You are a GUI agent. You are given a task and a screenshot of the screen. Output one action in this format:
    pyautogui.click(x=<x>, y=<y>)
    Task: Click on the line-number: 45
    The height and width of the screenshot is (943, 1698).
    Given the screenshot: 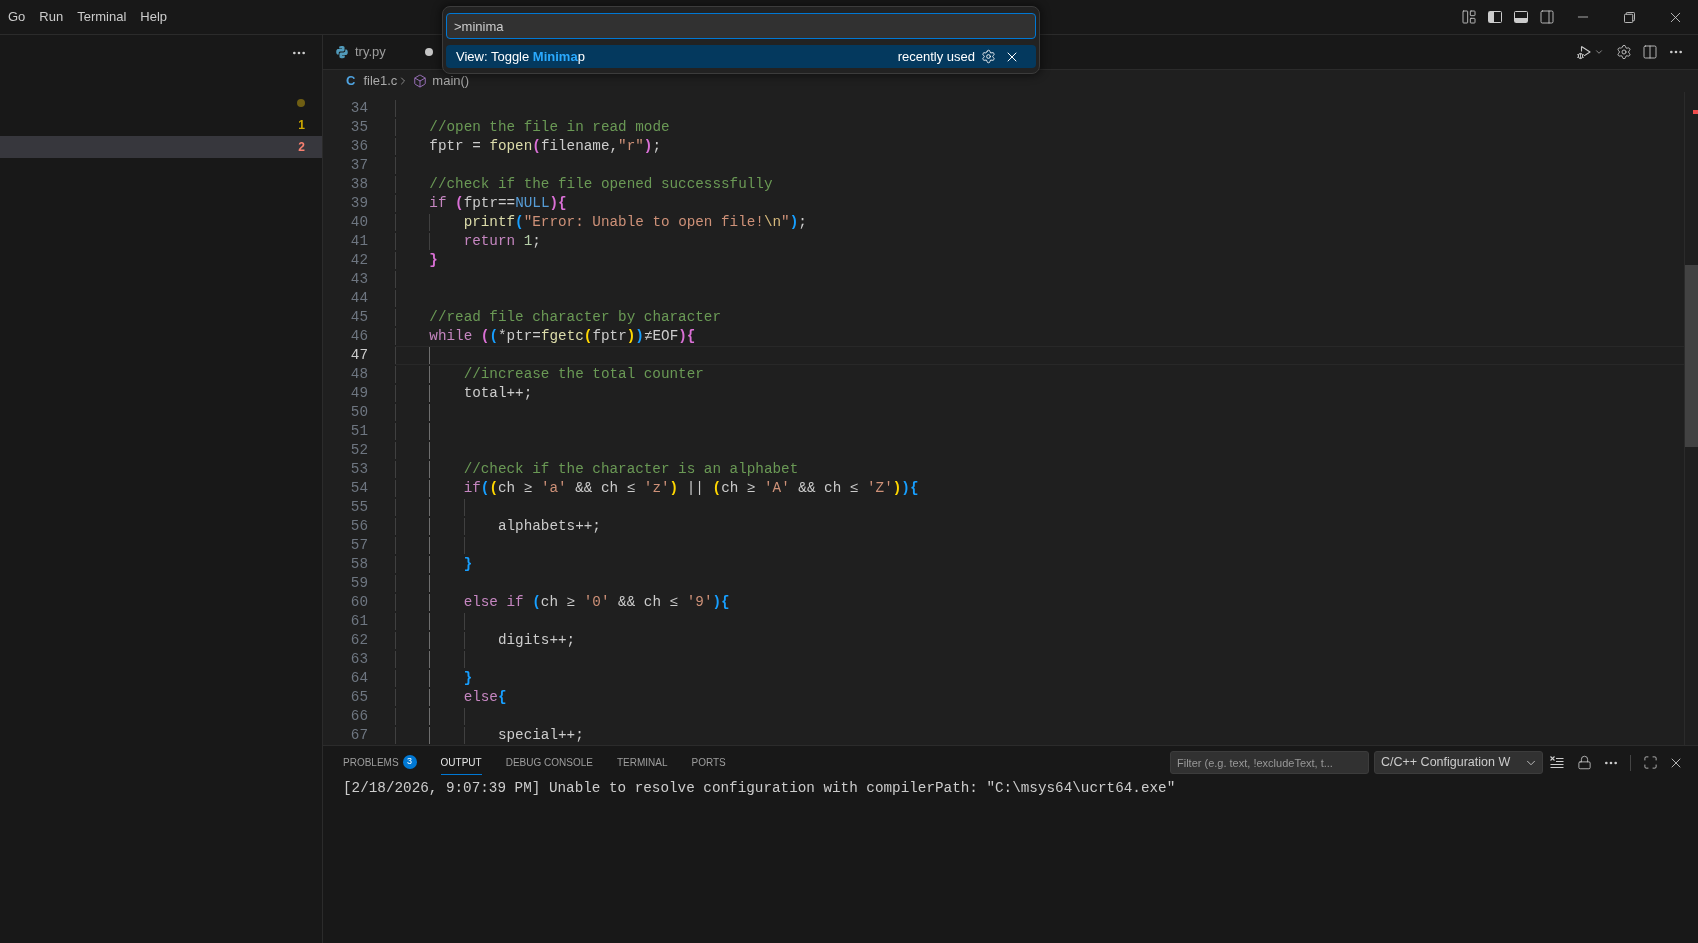 What is the action you would take?
    pyautogui.click(x=358, y=317)
    